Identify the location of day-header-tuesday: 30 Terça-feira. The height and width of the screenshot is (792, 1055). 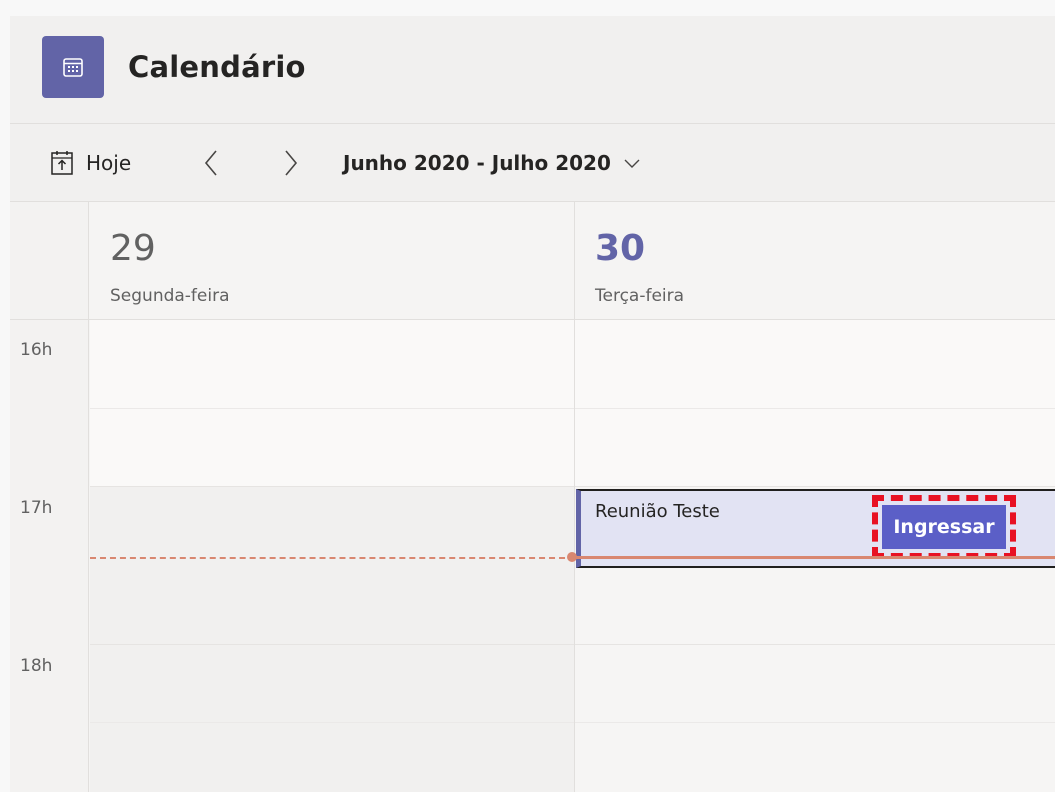
(815, 260).